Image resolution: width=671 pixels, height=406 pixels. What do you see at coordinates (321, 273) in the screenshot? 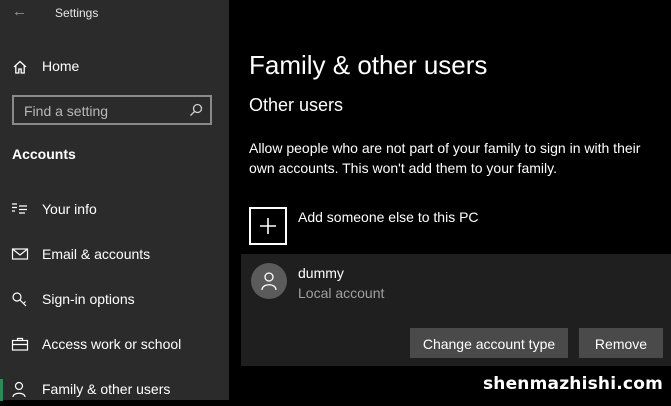
I see `user-name: dummy` at bounding box center [321, 273].